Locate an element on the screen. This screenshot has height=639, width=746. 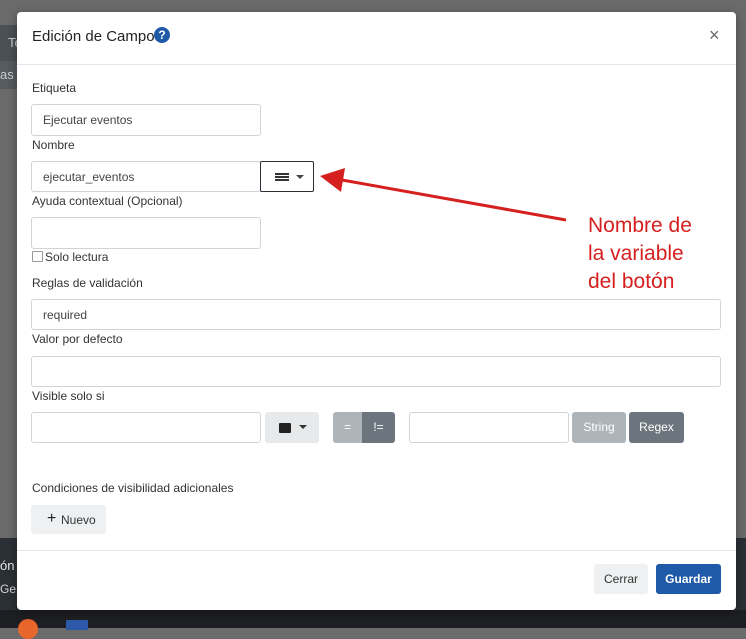
annotation-text: Nombre de la variable del botón is located at coordinates (640, 254).